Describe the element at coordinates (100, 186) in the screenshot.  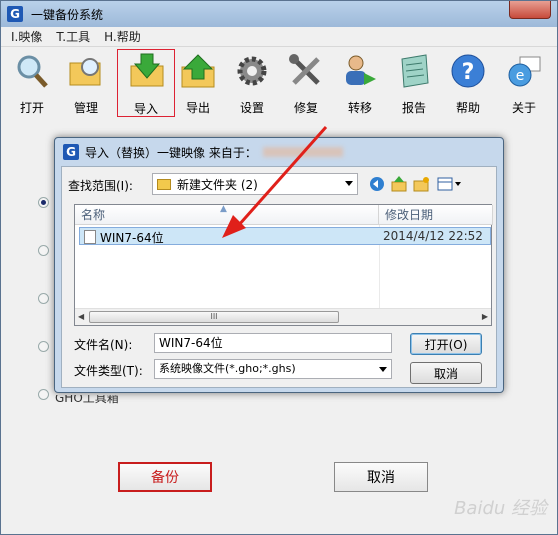
I see `lookin-label: 查找范围(I):` at that location.